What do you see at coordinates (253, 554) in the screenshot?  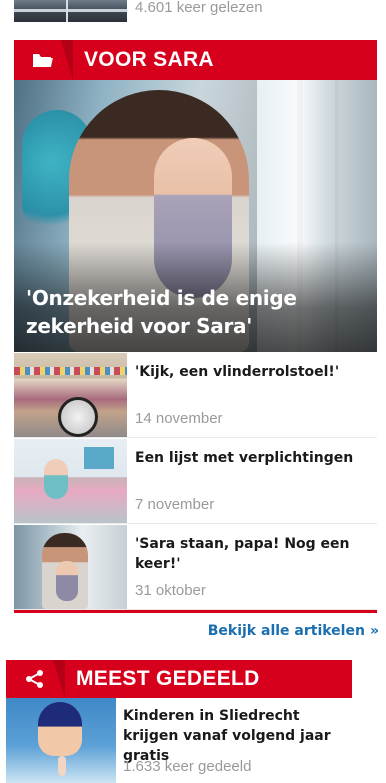 I see `article-title: 'Sara staan, papa! Nog een keer!'` at bounding box center [253, 554].